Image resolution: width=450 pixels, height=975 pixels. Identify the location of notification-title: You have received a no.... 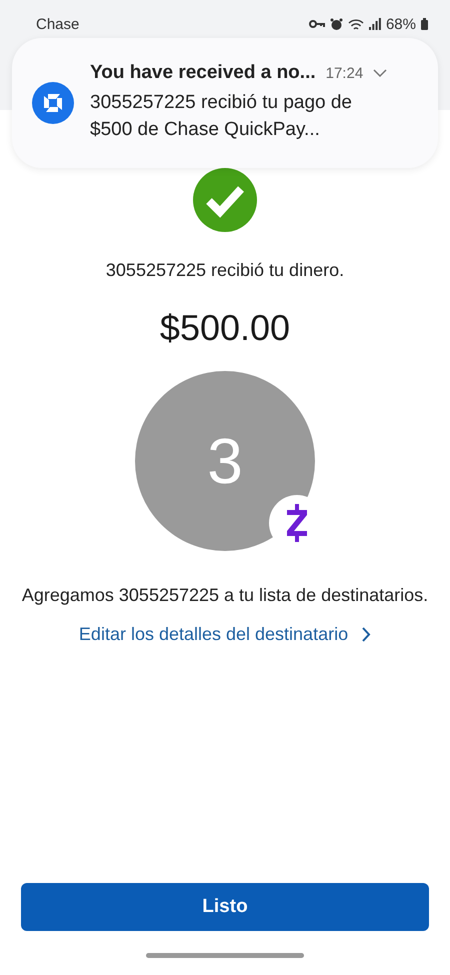
(203, 73).